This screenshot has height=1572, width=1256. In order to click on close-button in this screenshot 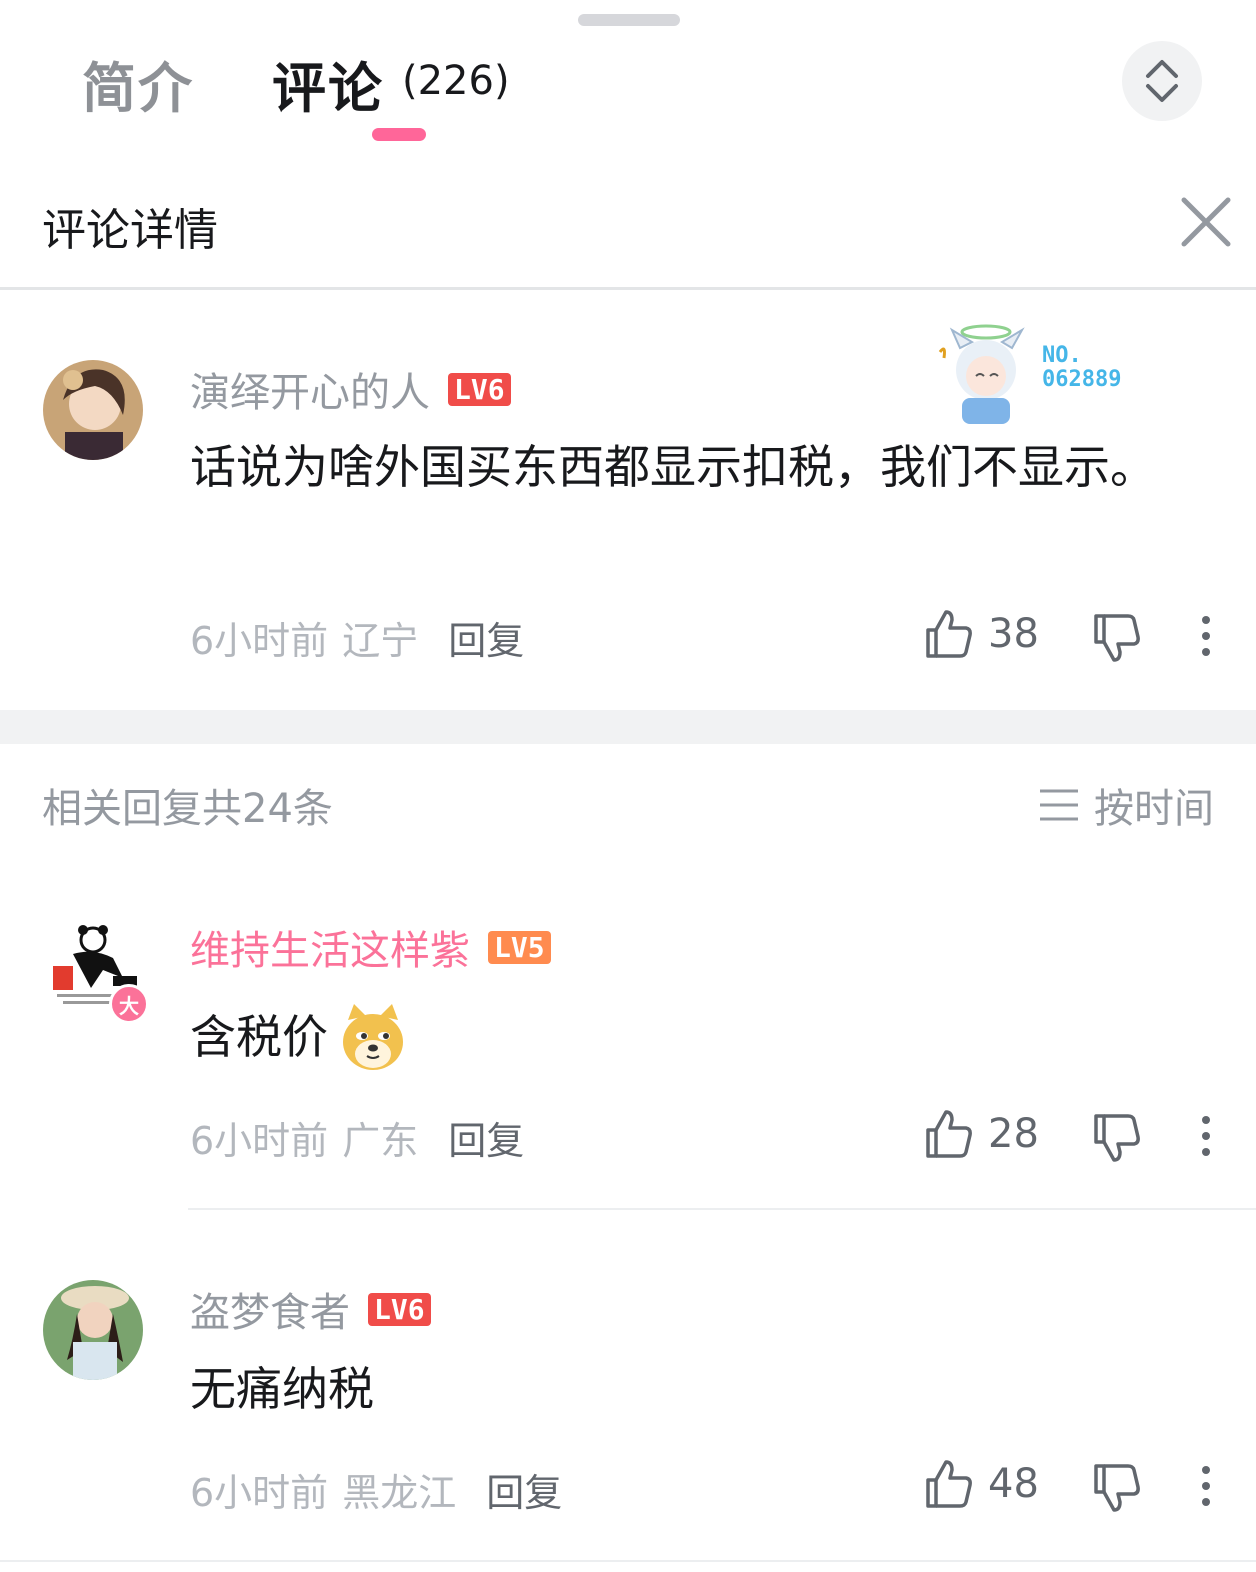, I will do `click(1206, 222)`.